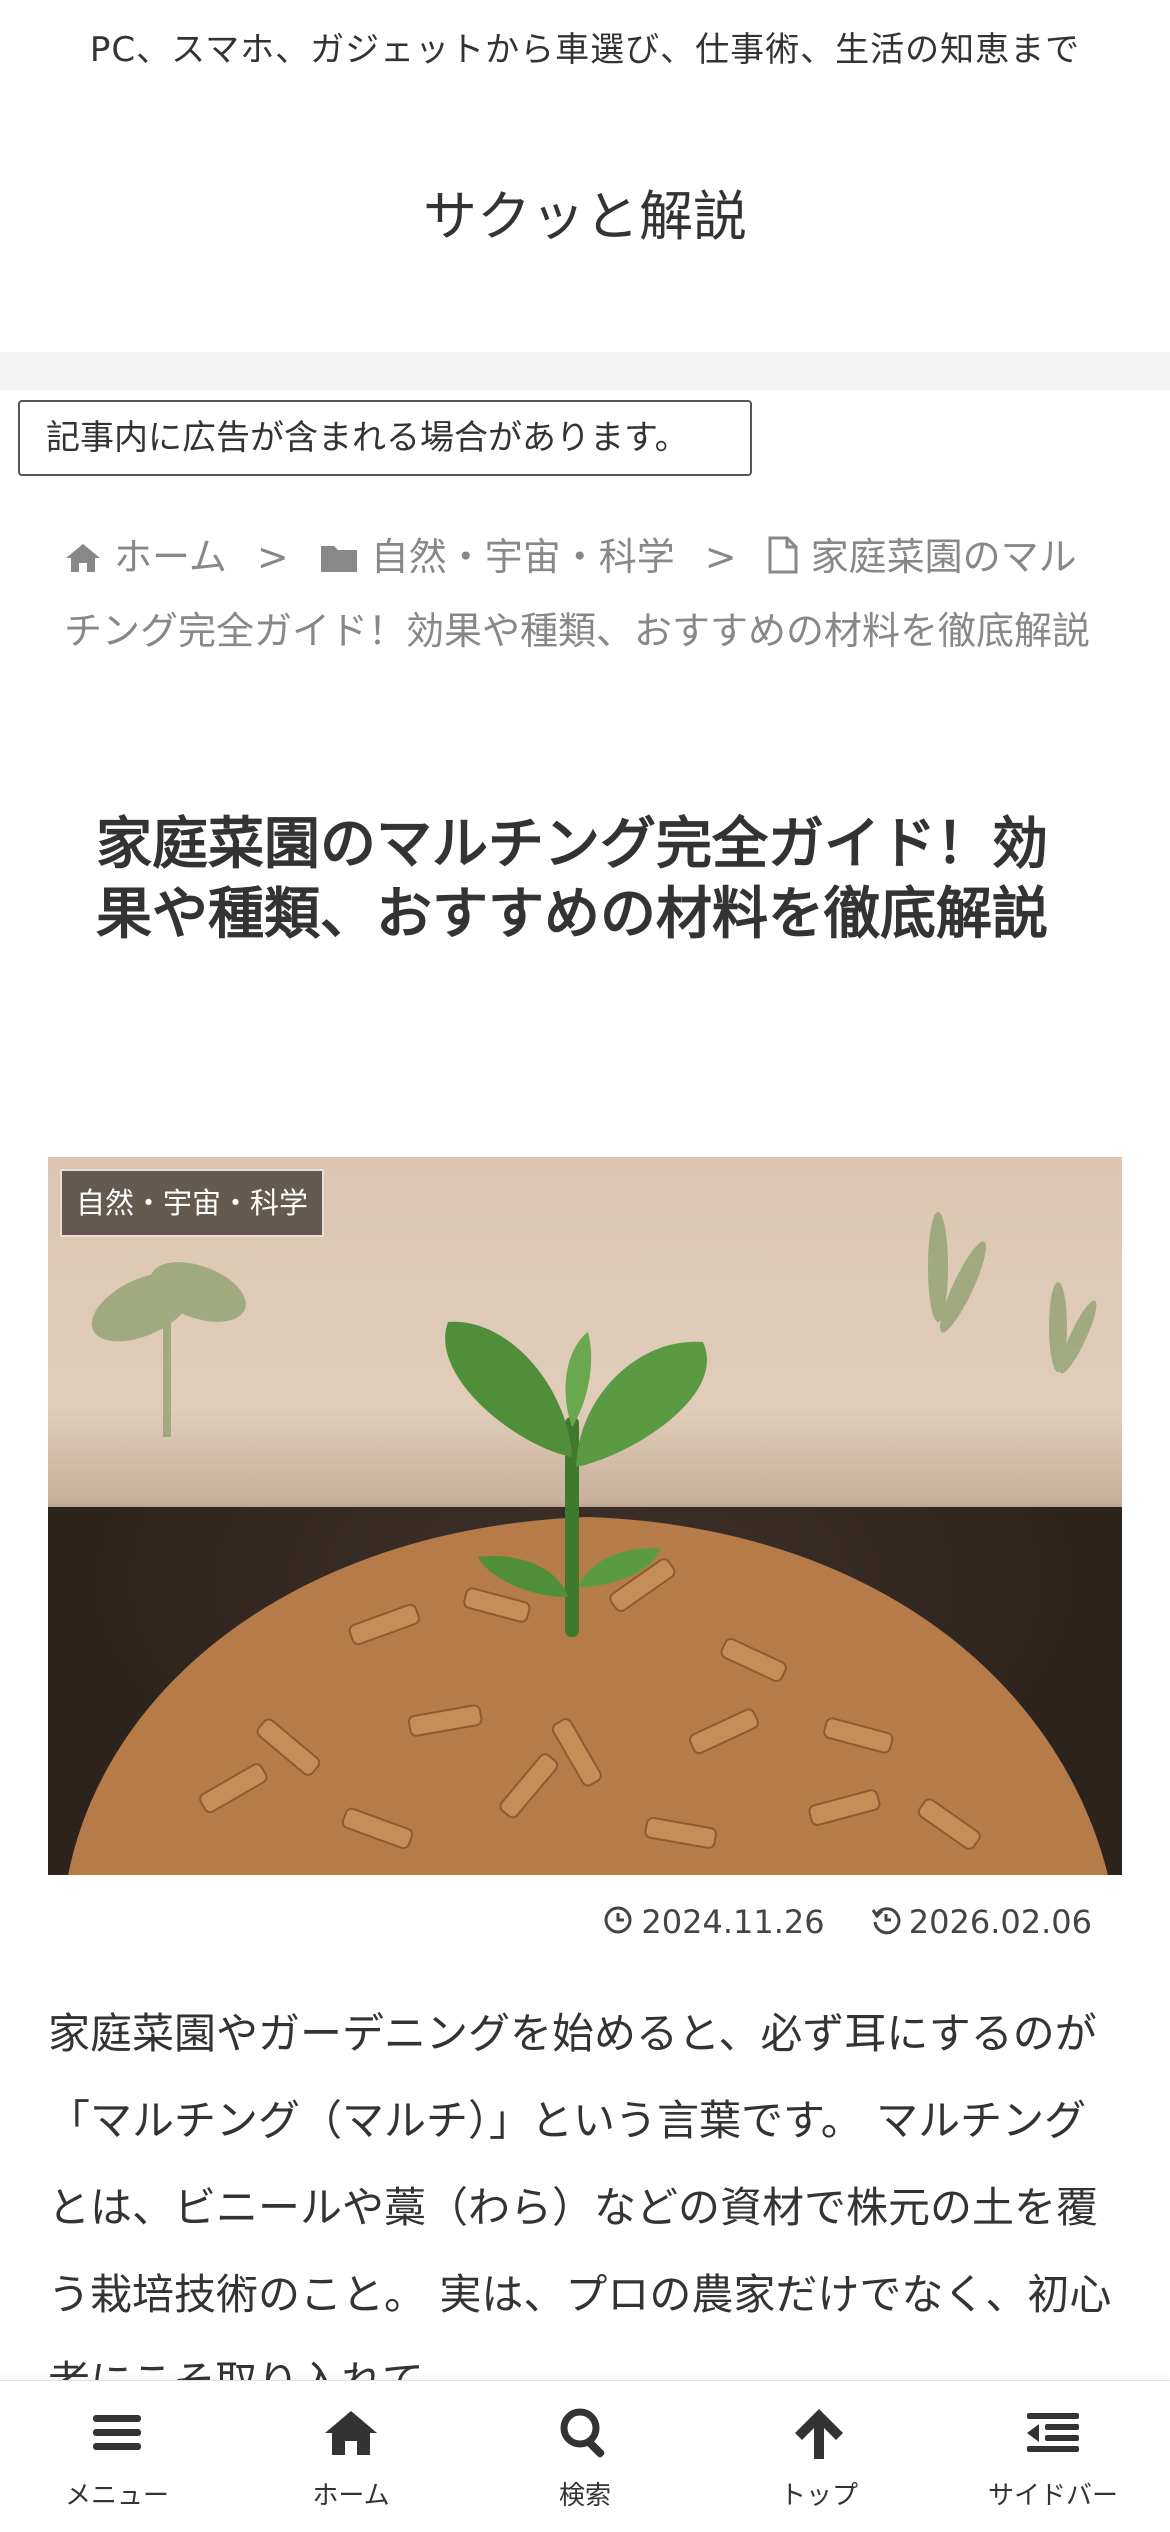  What do you see at coordinates (819, 2434) in the screenshot?
I see `arrow-up-icon` at bounding box center [819, 2434].